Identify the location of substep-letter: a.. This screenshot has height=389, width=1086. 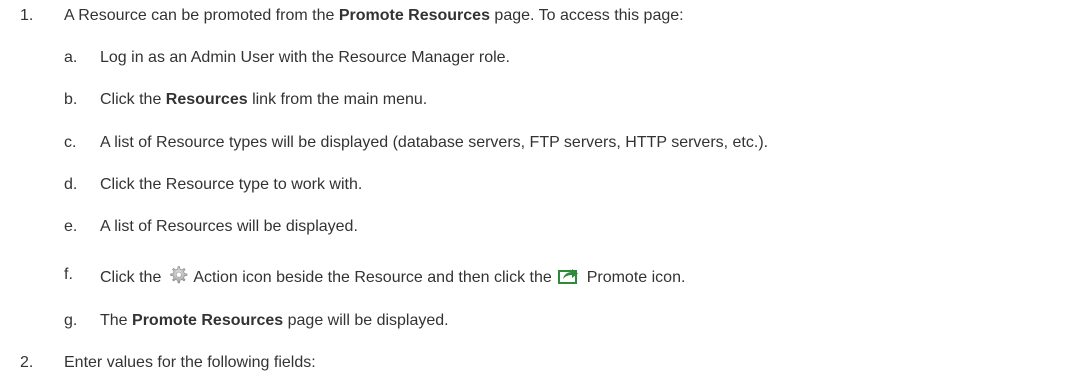
(71, 57).